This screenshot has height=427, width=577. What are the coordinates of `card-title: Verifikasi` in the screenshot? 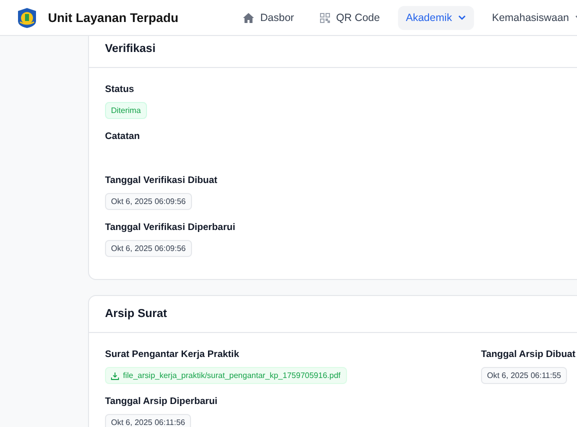 It's located at (130, 49).